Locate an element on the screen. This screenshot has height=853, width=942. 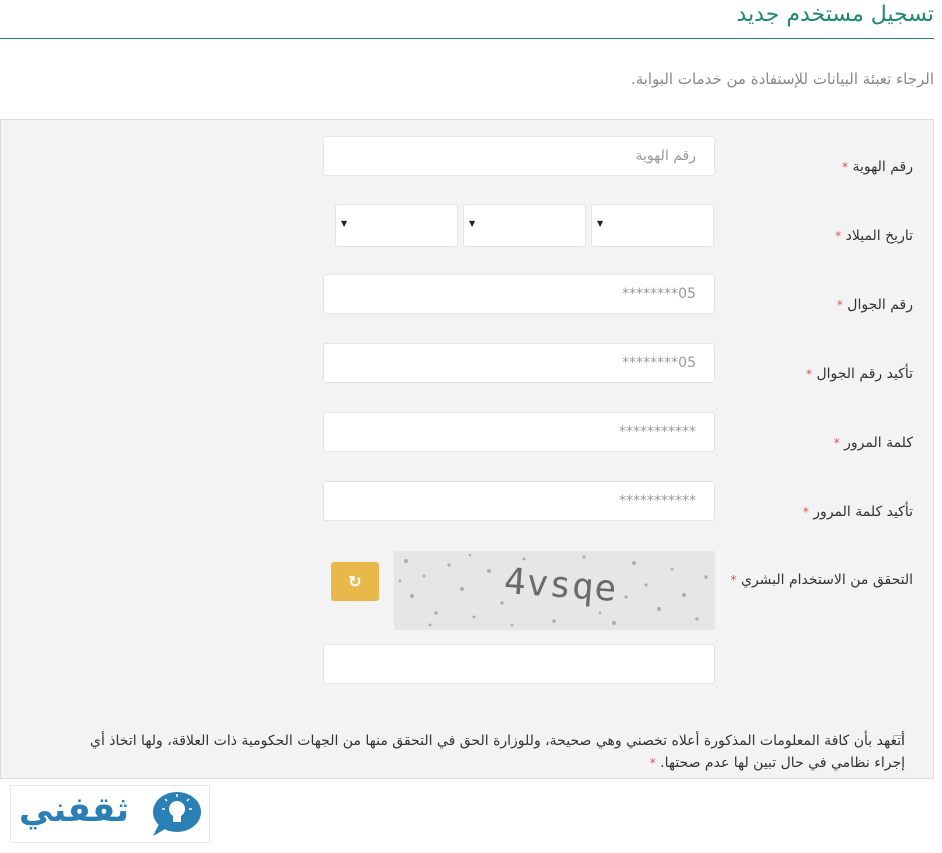
mobile-confirm-label-text: تأكيد رقم الجوال is located at coordinates (864, 374).